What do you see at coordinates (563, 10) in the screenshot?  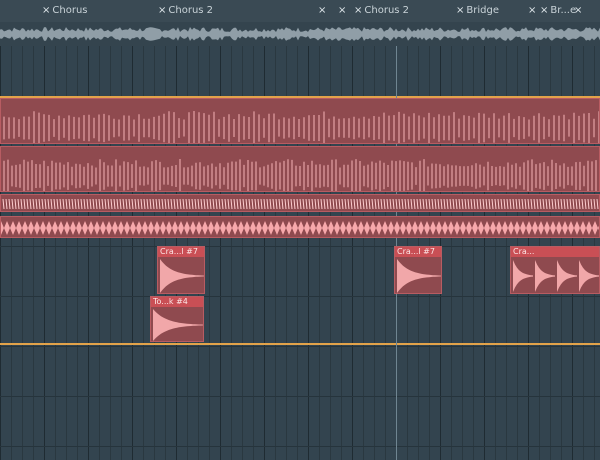 I see `marker-label: Br...e` at bounding box center [563, 10].